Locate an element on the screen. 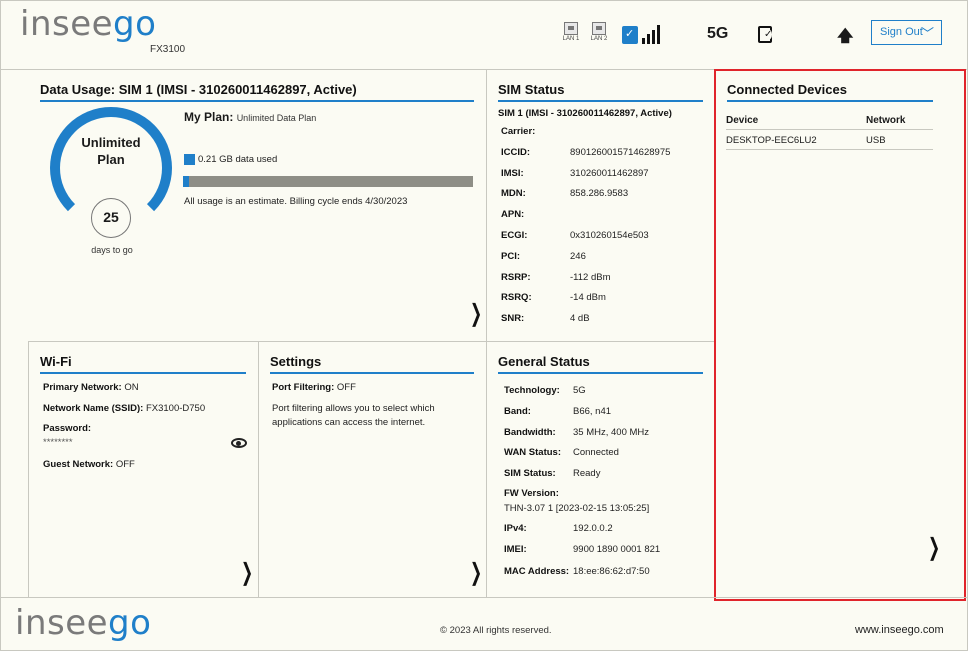 Image resolution: width=968 pixels, height=651 pixels. sim-status-panel: SIM Status is located at coordinates (600, 92).